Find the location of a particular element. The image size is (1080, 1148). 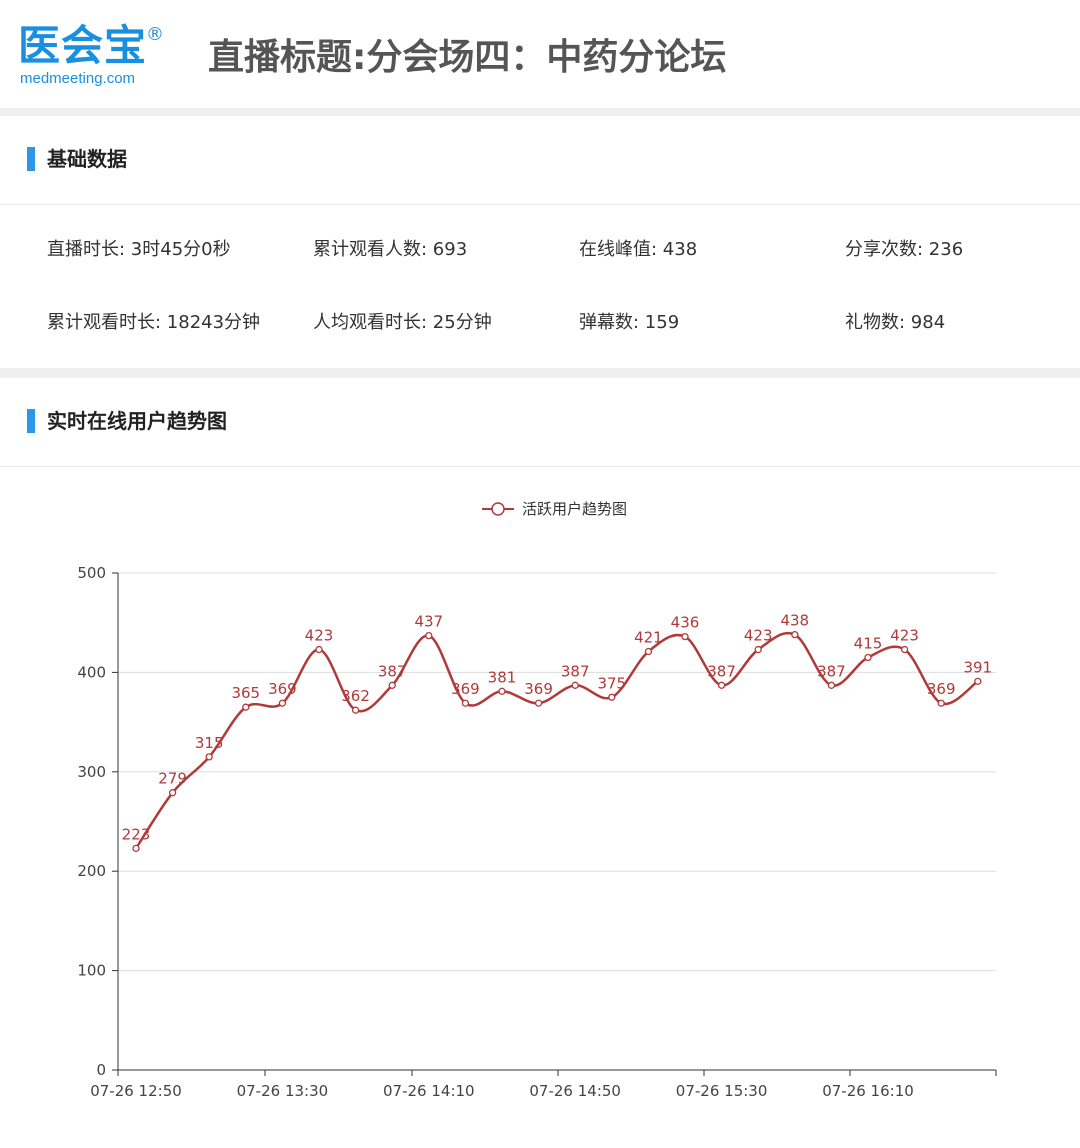

data-label: 279 is located at coordinates (172, 779).